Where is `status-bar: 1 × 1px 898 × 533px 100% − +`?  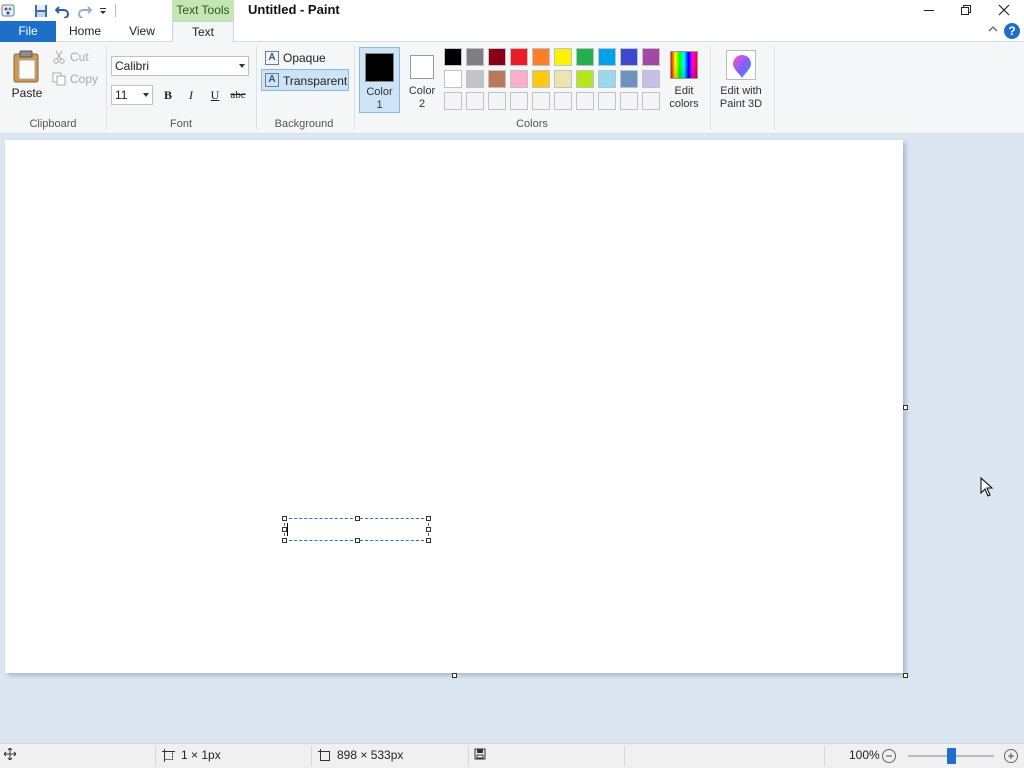 status-bar: 1 × 1px 898 × 533px 100% − + is located at coordinates (512, 755).